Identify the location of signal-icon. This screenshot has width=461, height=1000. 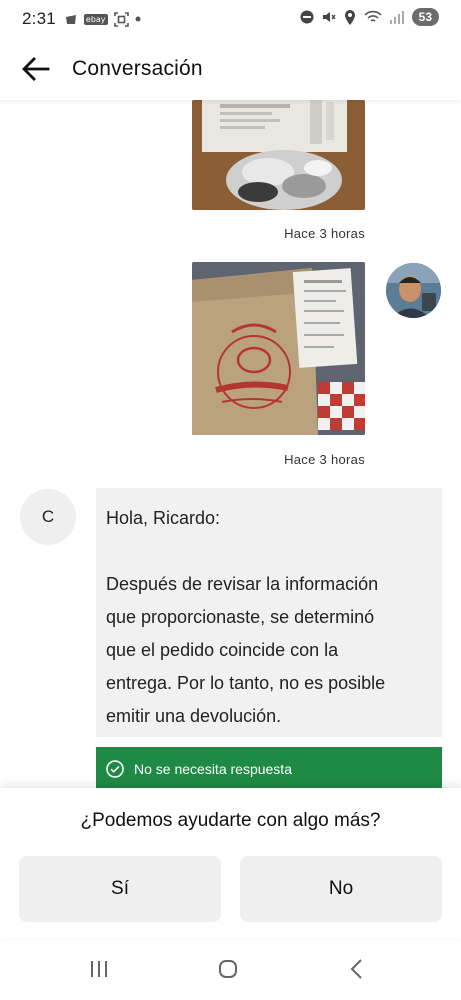
(396, 17).